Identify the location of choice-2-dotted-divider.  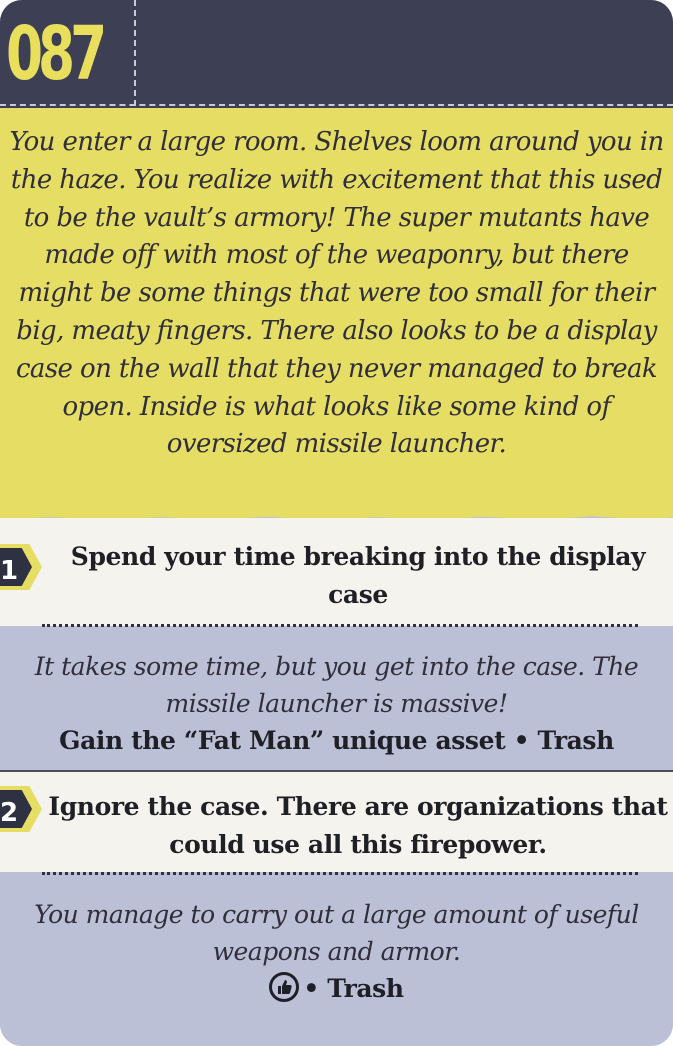
(340, 873).